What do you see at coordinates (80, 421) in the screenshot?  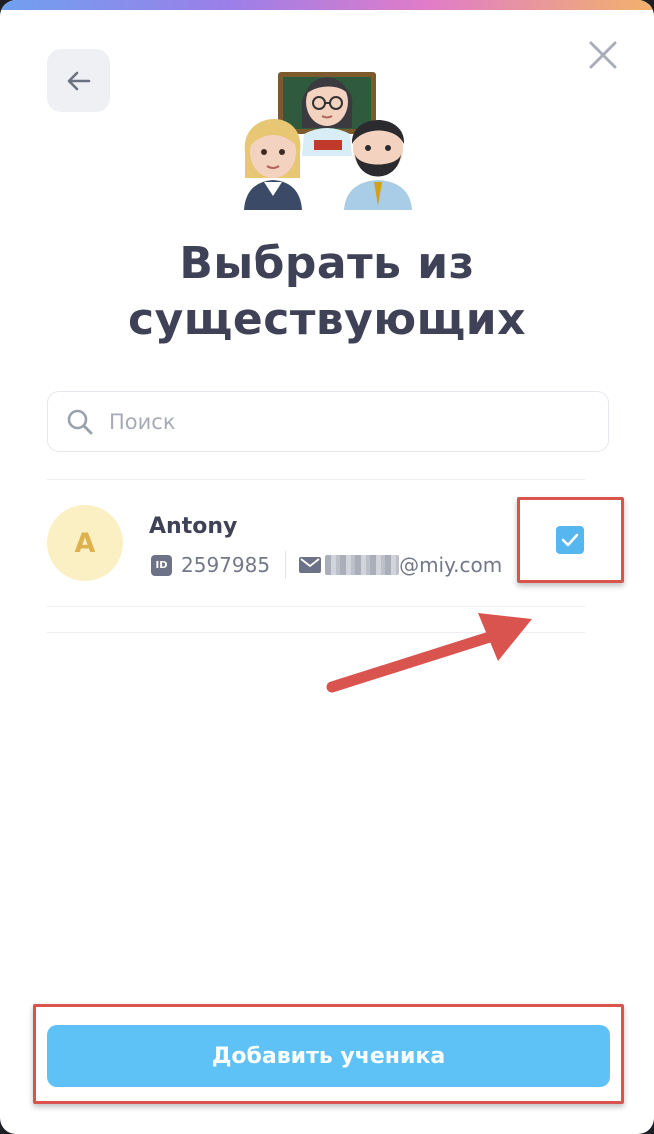 I see `search-icon` at bounding box center [80, 421].